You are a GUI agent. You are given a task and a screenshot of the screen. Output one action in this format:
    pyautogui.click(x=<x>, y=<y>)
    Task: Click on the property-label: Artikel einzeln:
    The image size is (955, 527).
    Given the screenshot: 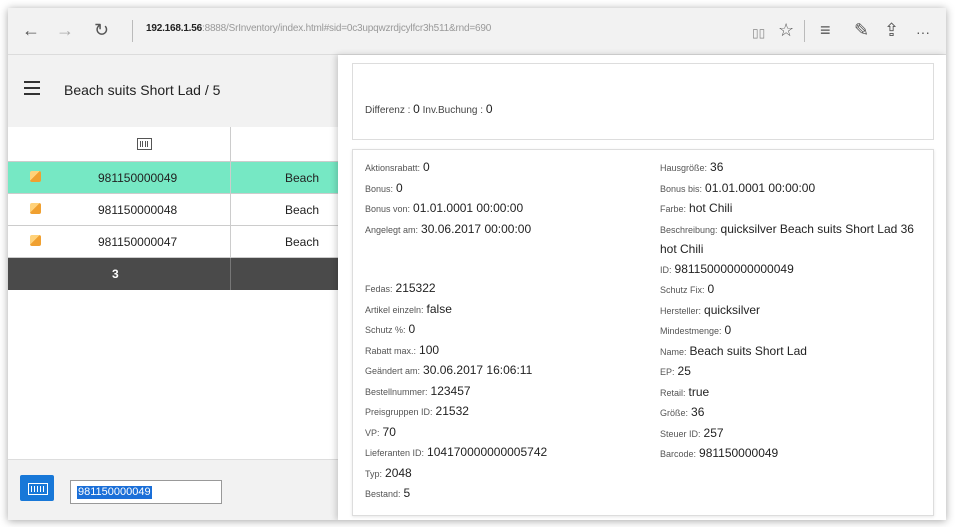 What is the action you would take?
    pyautogui.click(x=394, y=309)
    